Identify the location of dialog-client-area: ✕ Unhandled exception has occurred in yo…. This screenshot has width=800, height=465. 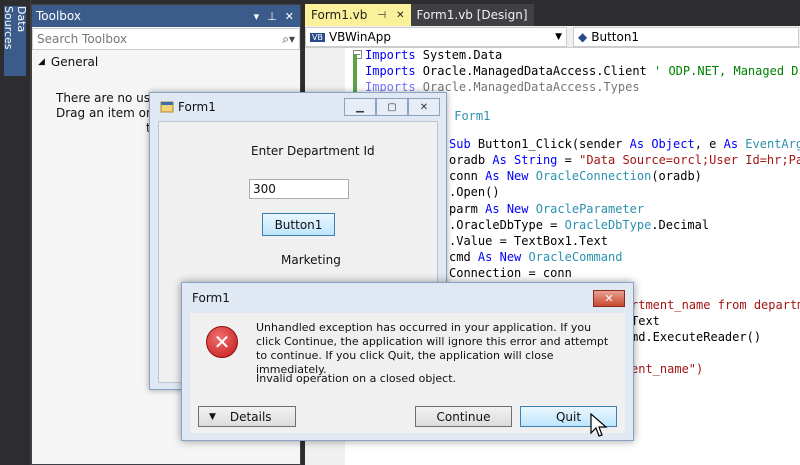
(407, 373).